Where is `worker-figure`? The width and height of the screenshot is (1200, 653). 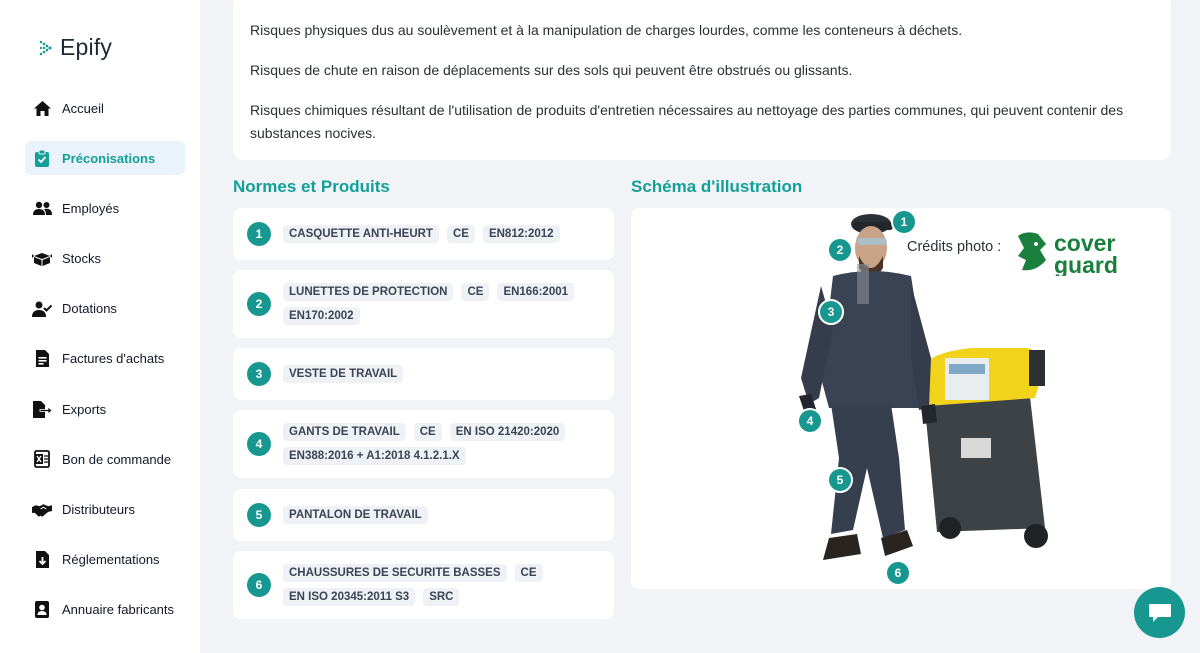 worker-figure is located at coordinates (868, 387).